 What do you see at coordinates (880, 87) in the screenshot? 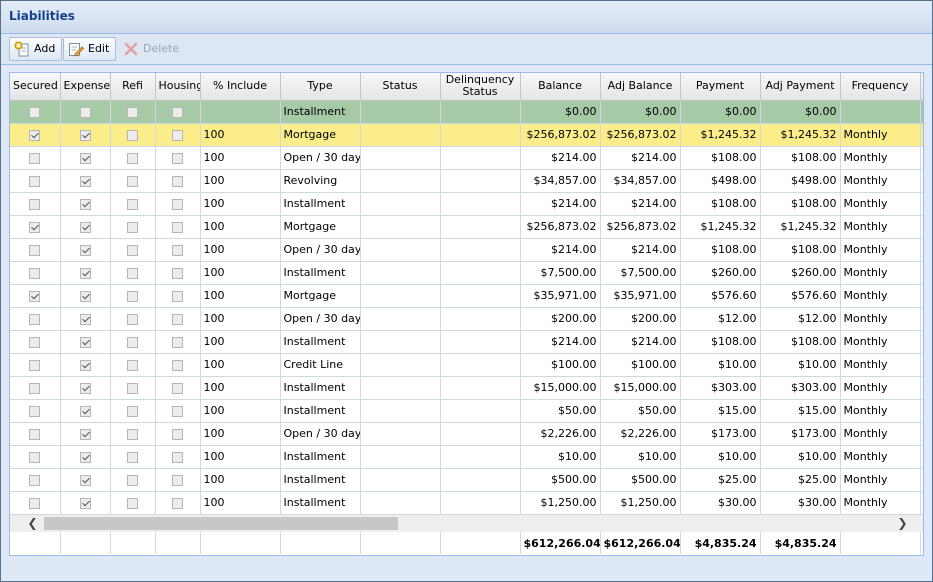
I see `column-header-frequency: Frequency` at bounding box center [880, 87].